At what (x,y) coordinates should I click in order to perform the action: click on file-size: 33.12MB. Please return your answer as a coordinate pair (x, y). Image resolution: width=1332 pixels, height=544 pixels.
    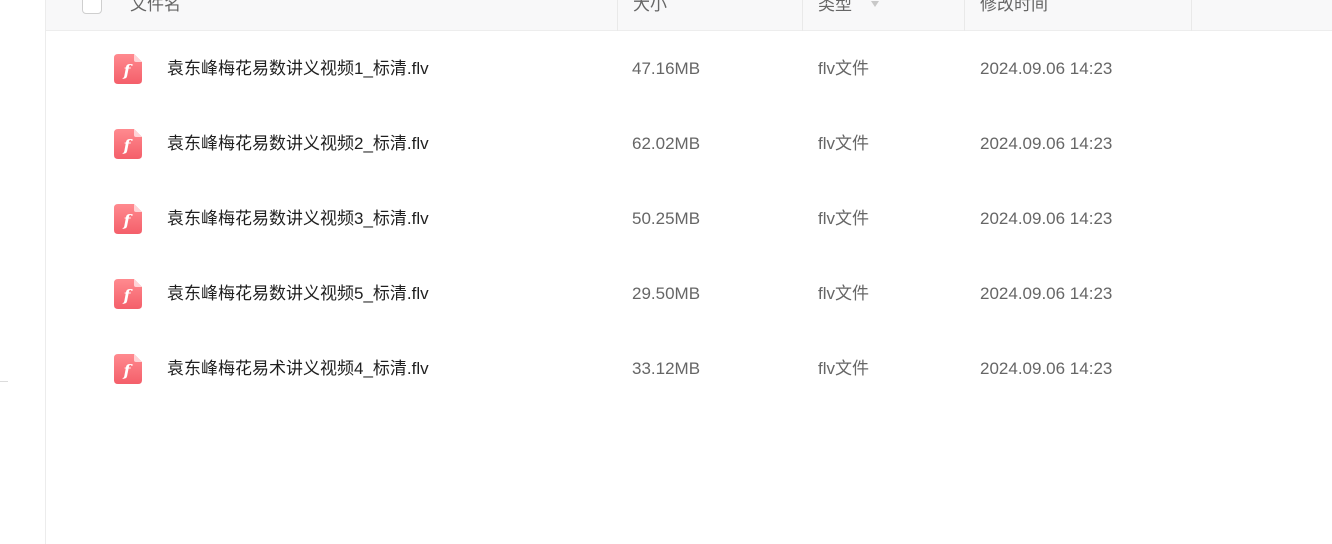
    Looking at the image, I should click on (666, 368).